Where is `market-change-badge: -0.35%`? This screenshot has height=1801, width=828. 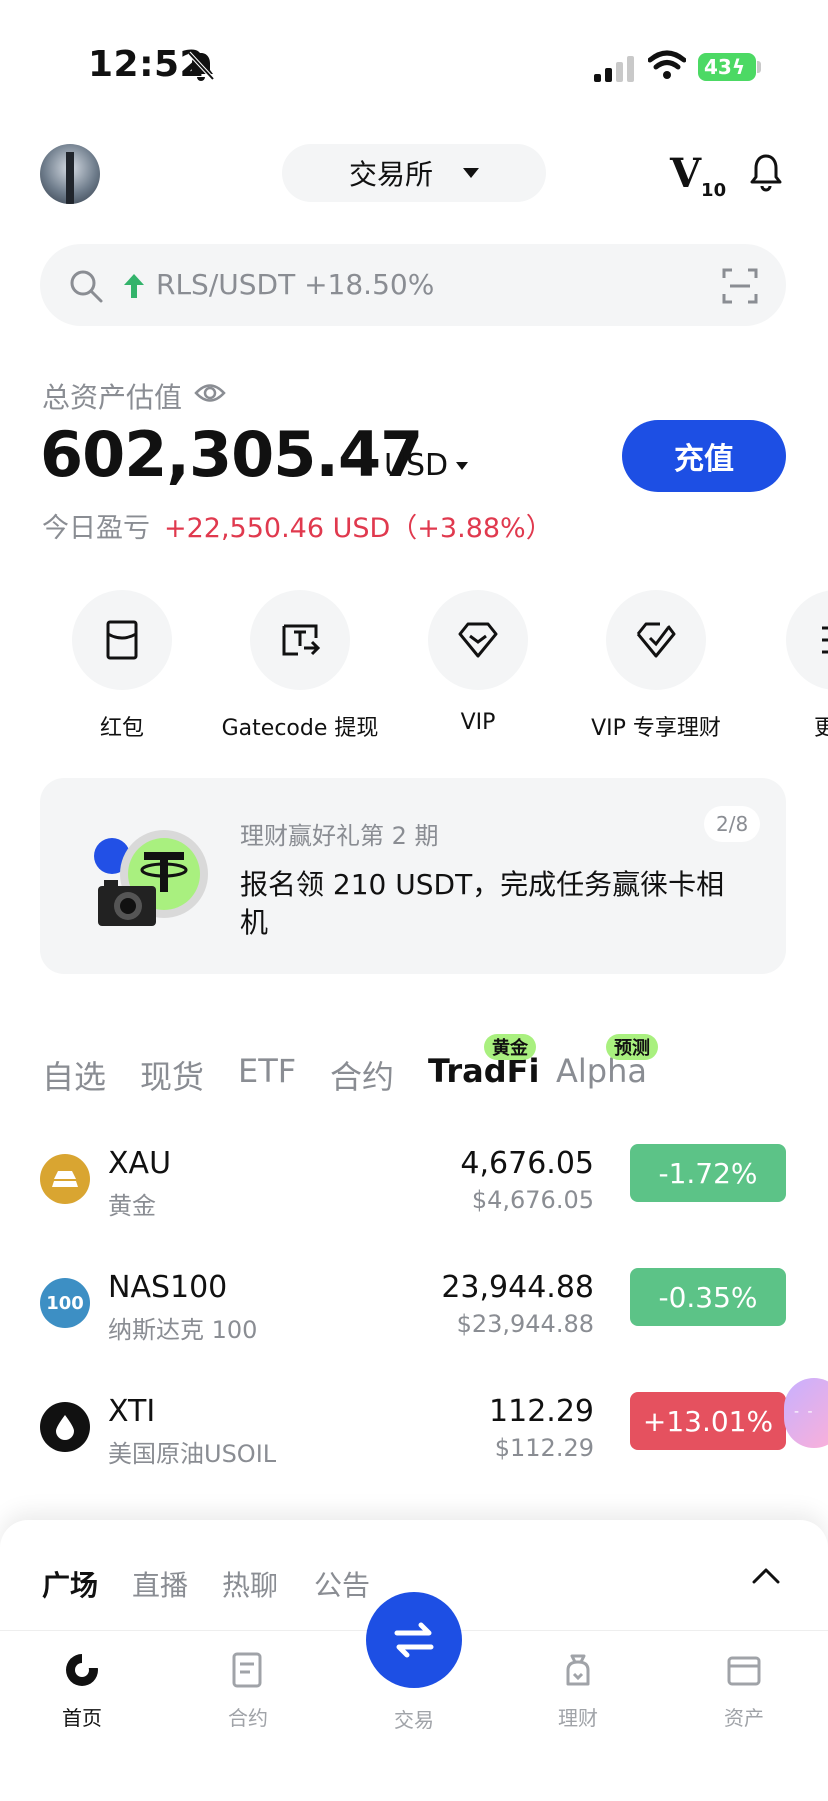
market-change-badge: -0.35% is located at coordinates (708, 1297).